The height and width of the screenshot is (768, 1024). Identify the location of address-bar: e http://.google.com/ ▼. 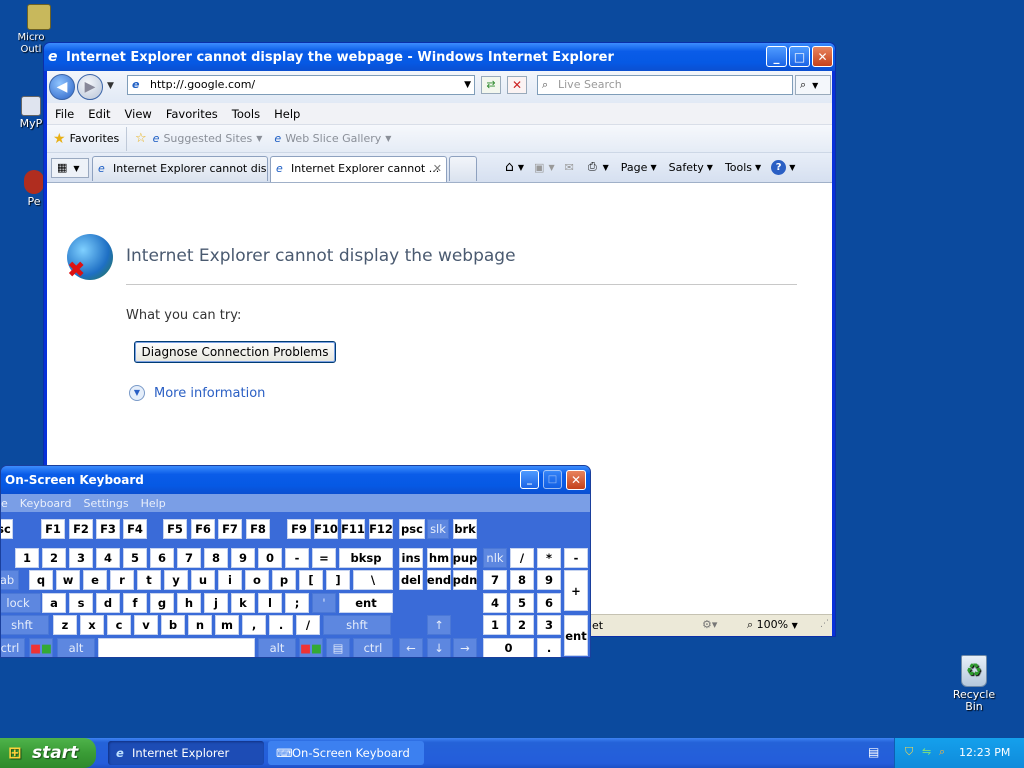
(301, 85).